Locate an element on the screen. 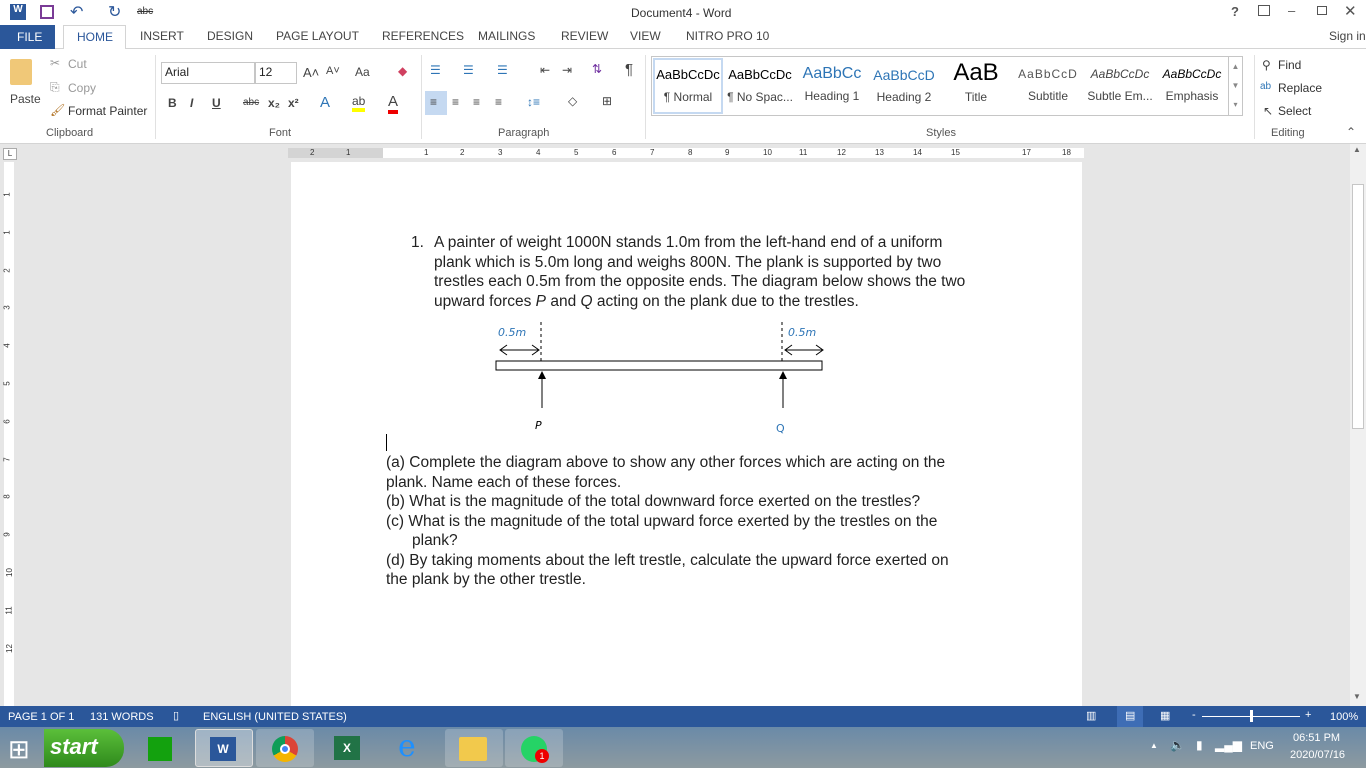 The image size is (1366, 768). tab-references: REFERENCES is located at coordinates (423, 36).